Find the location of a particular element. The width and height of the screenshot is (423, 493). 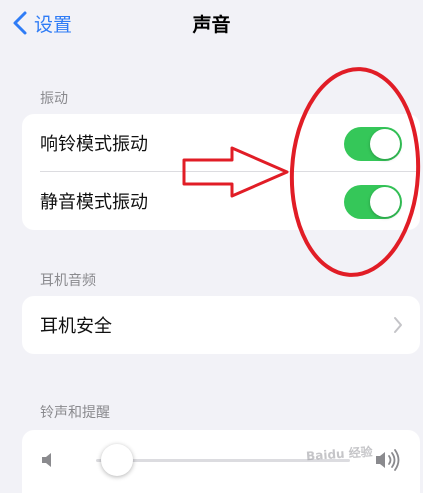

row-headphone-safety: 耳机安全 is located at coordinates (221, 325).